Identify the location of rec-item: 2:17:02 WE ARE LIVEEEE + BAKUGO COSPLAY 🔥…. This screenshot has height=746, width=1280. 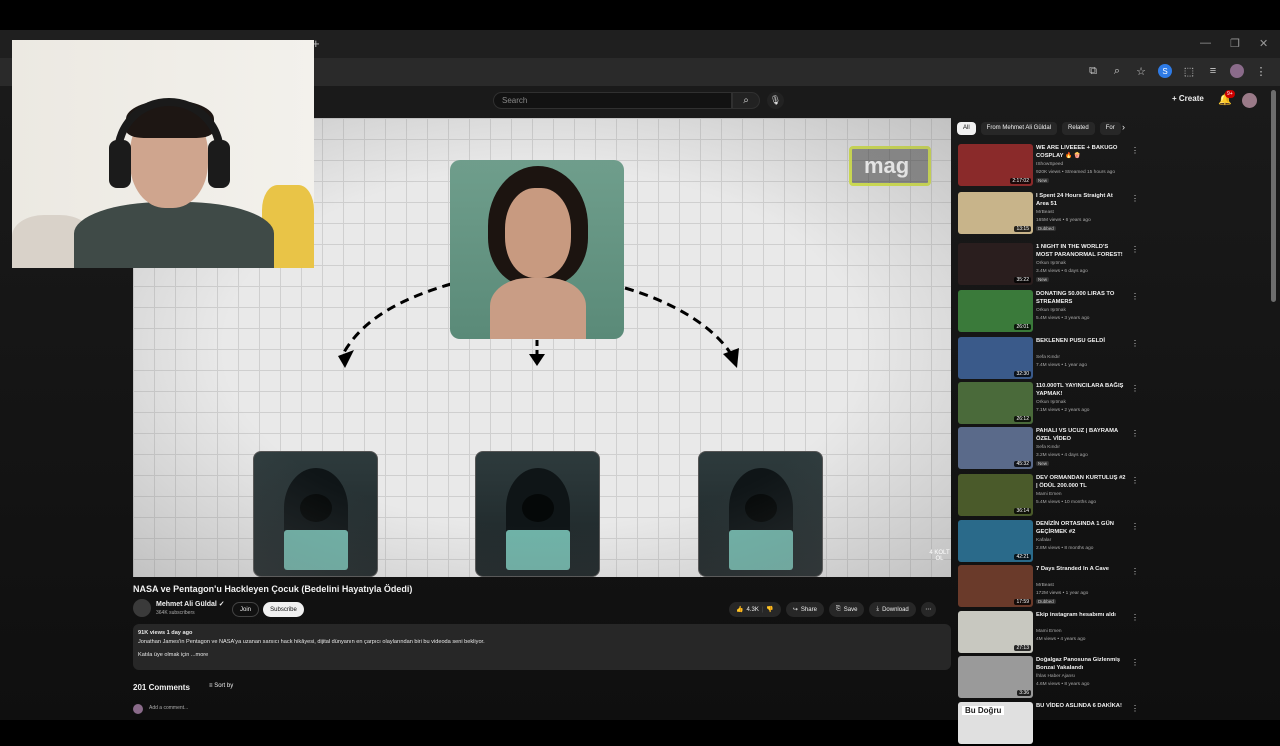
(1048, 166).